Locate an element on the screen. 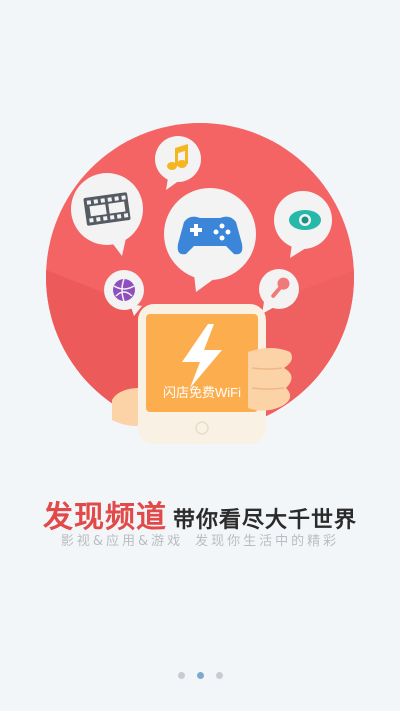 The image size is (400, 711). hand-right is located at coordinates (270, 379).